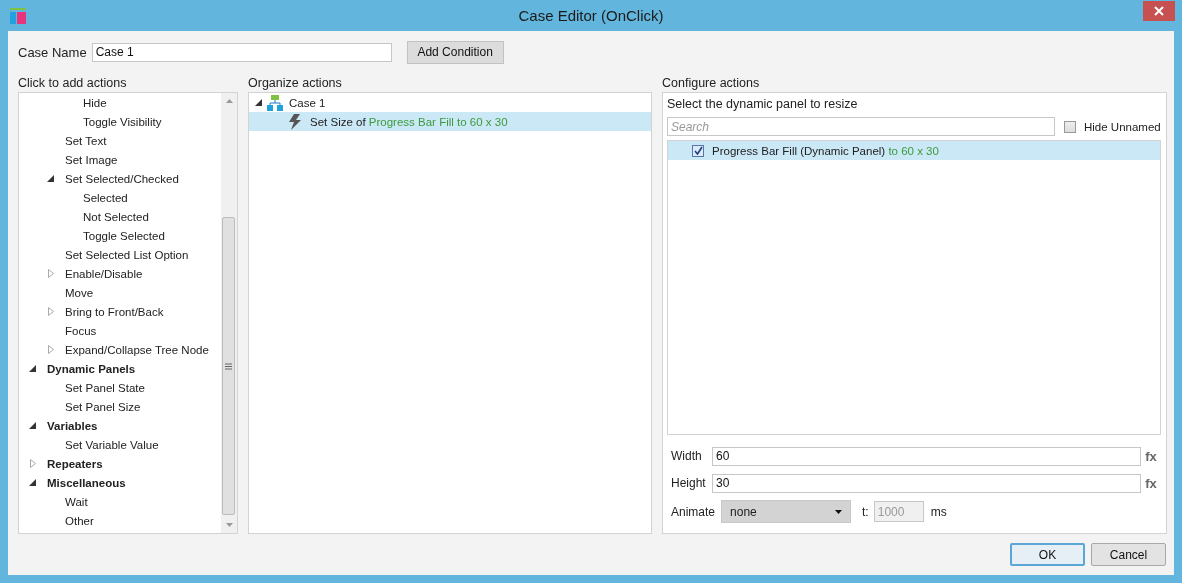 Image resolution: width=1182 pixels, height=583 pixels. What do you see at coordinates (114, 311) in the screenshot?
I see `action-item: Bring to Front/Back` at bounding box center [114, 311].